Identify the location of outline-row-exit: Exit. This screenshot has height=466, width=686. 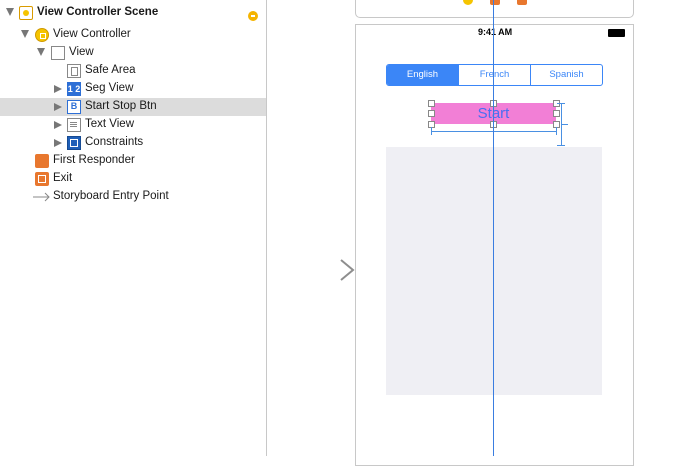
(133, 179).